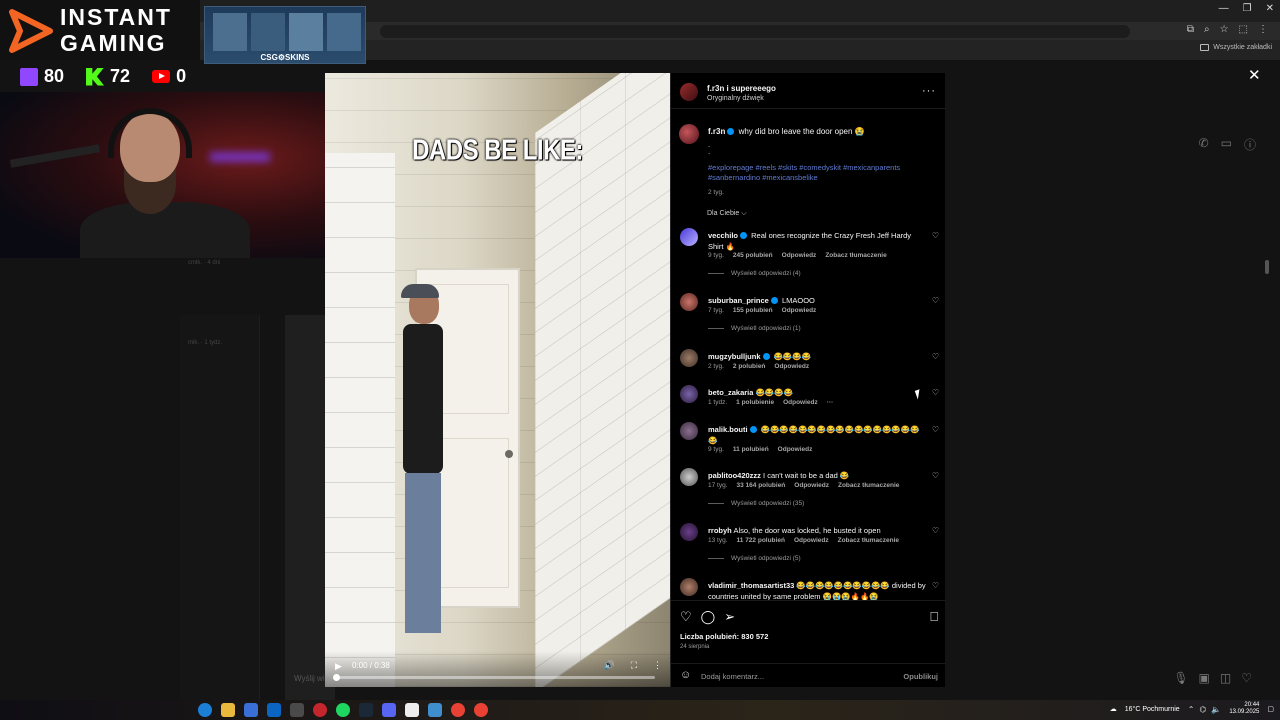  What do you see at coordinates (751, 585) in the screenshot?
I see `comment-user: vladimir_thomasartist33` at bounding box center [751, 585].